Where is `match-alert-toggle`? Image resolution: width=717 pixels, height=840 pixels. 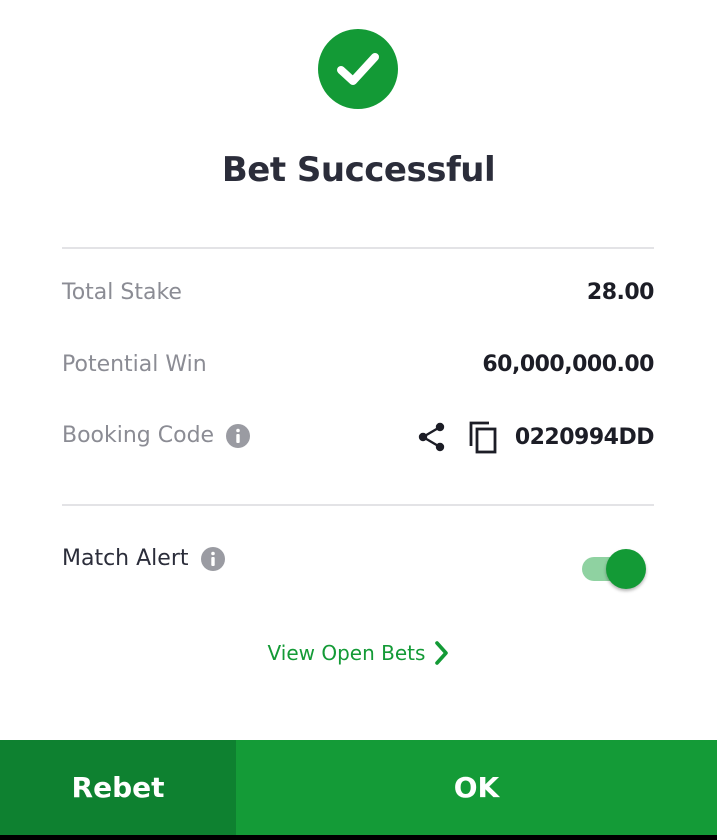 match-alert-toggle is located at coordinates (615, 569).